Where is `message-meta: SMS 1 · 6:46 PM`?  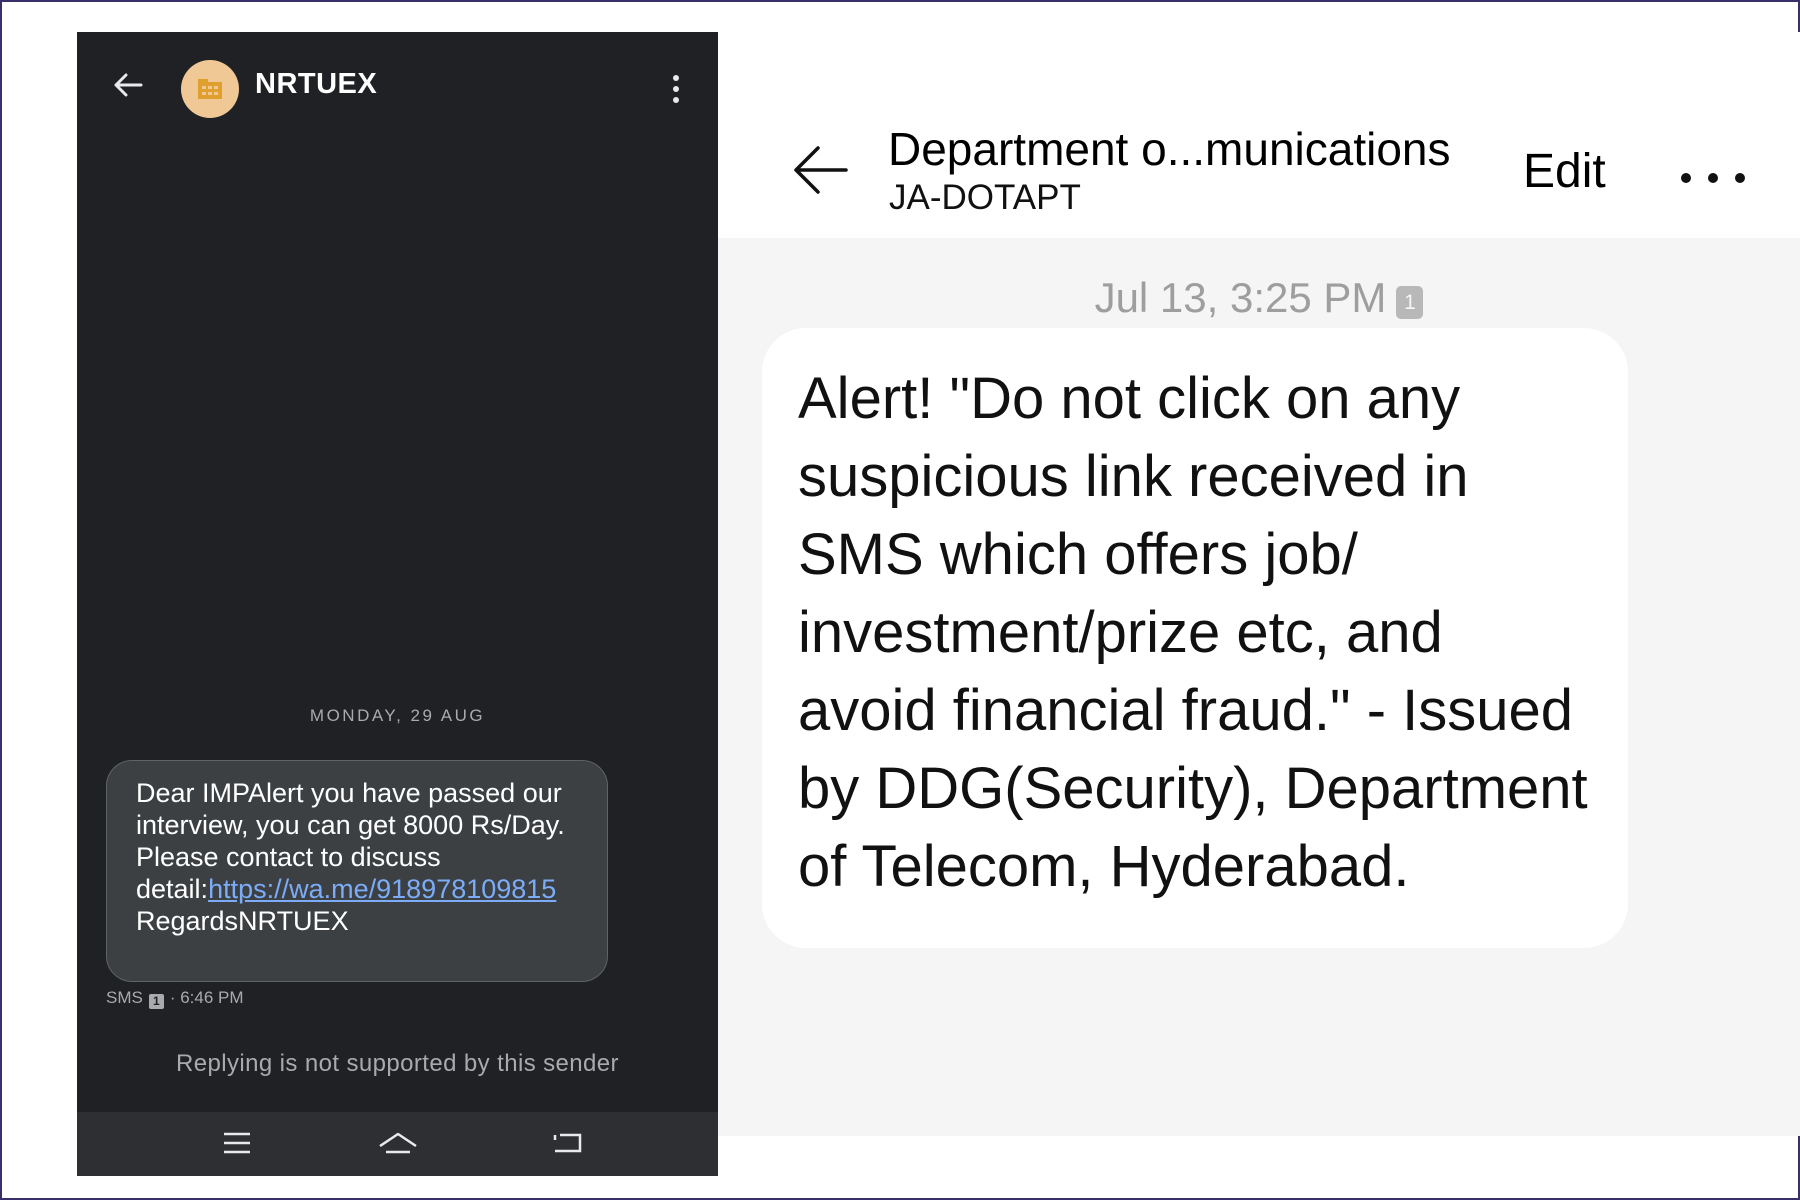
message-meta: SMS 1 · 6:46 PM is located at coordinates (175, 998).